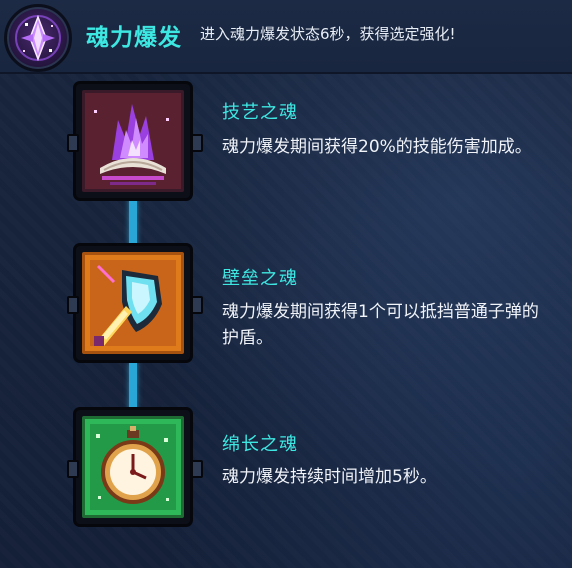 This screenshot has width=572, height=568. What do you see at coordinates (38, 38) in the screenshot?
I see `purple-crystal-icon` at bounding box center [38, 38].